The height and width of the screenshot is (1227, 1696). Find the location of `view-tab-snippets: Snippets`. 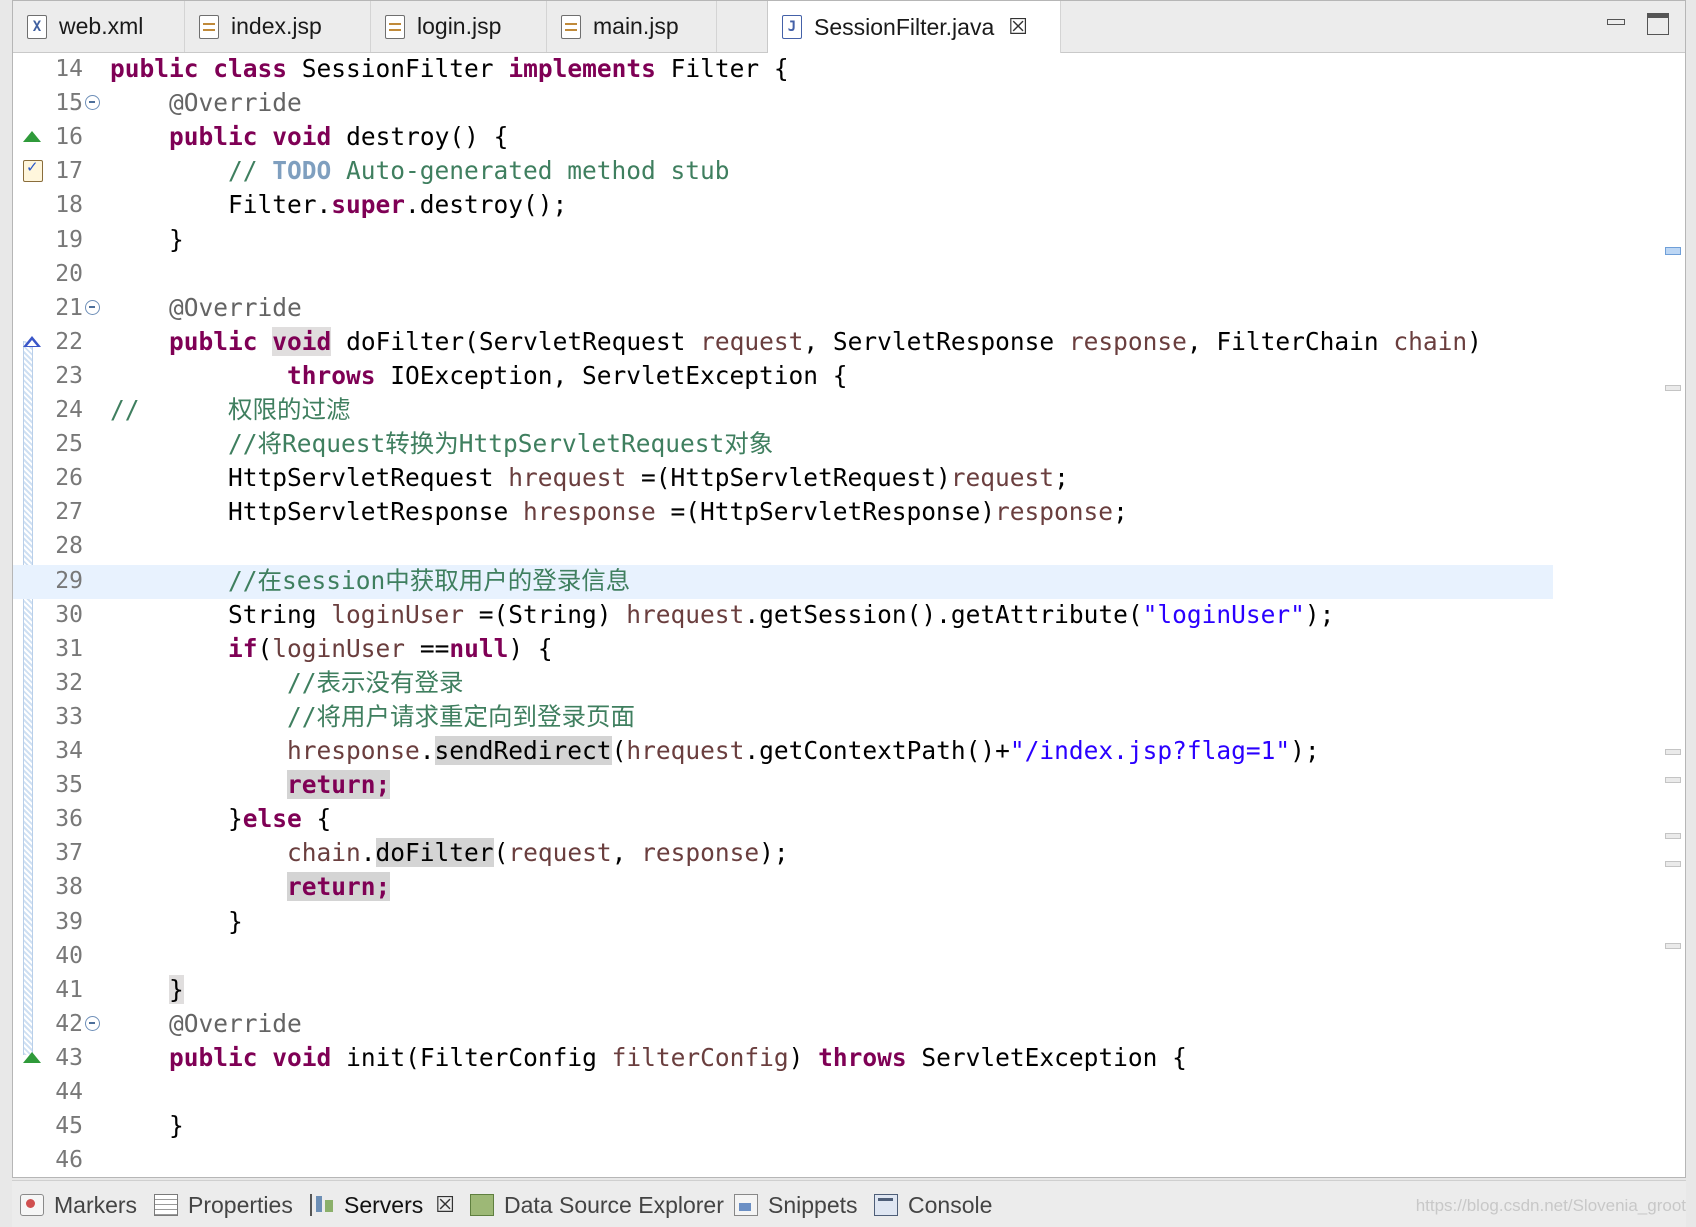

view-tab-snippets: Snippets is located at coordinates (796, 1205).